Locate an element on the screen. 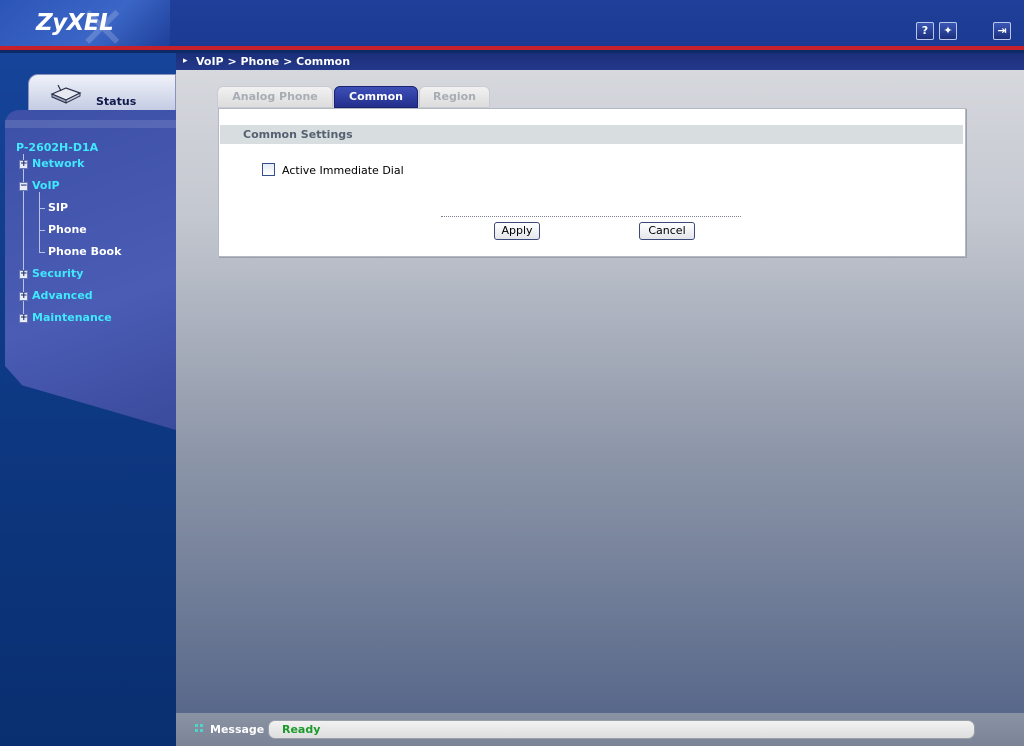 The image size is (1024, 746). nav-phone: Phone is located at coordinates (67, 229).